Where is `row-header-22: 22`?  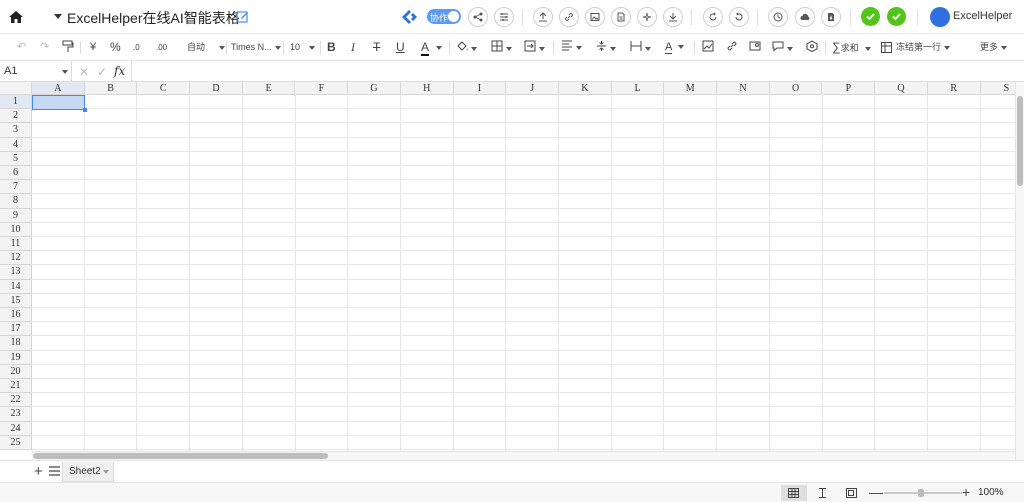
row-header-22: 22 is located at coordinates (16, 400).